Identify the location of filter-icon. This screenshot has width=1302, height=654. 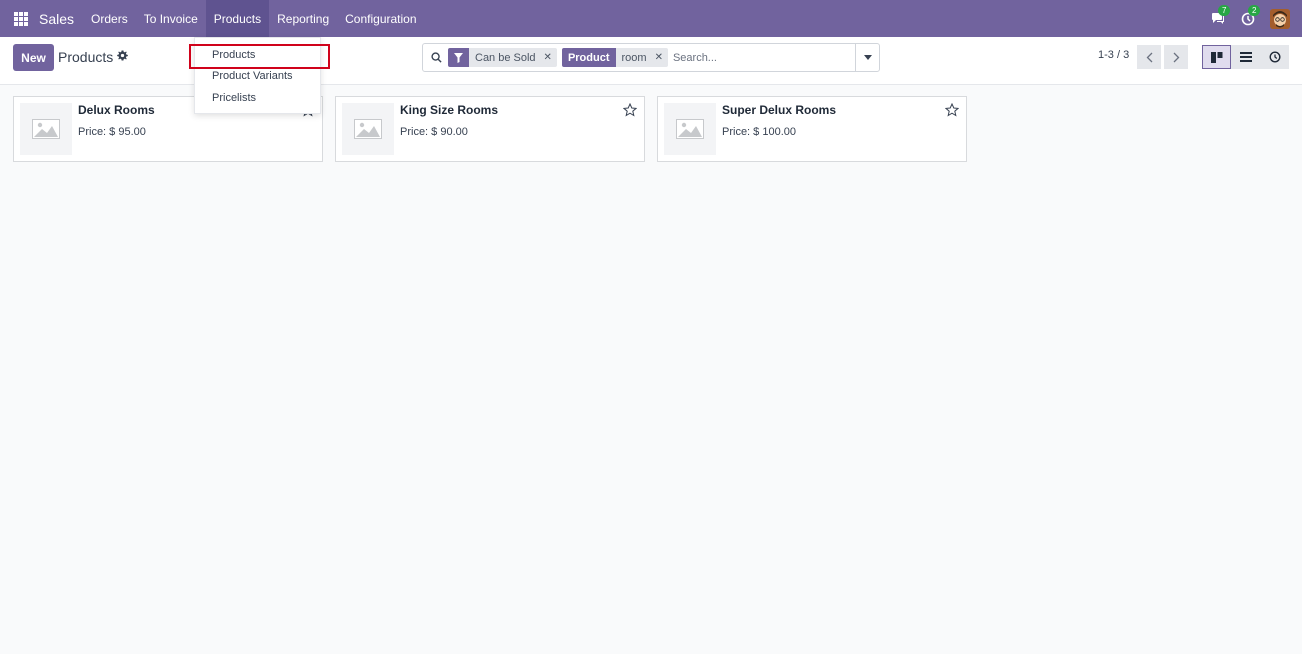
(458, 57).